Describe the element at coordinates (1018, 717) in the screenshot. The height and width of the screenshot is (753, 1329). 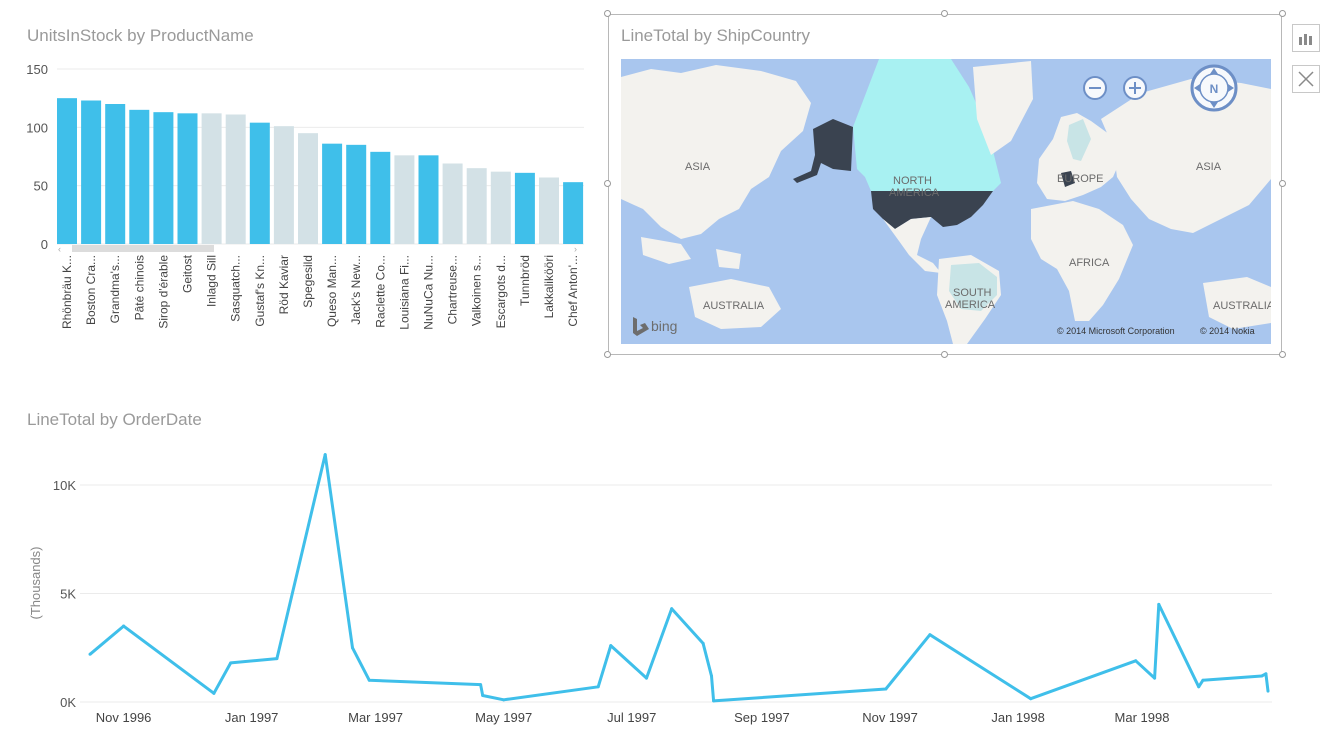
I see `x-tick-label: Jan 1998` at that location.